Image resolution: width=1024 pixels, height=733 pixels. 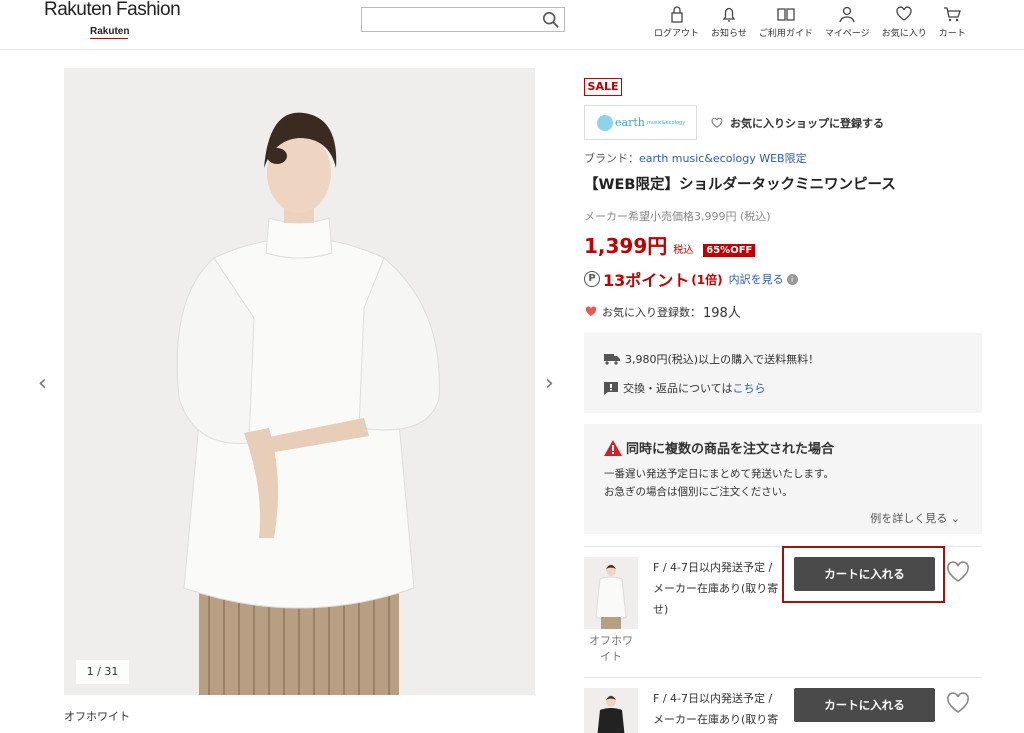 I want to click on favorite-count: お気に入り登録数： 198人, so click(x=662, y=311).